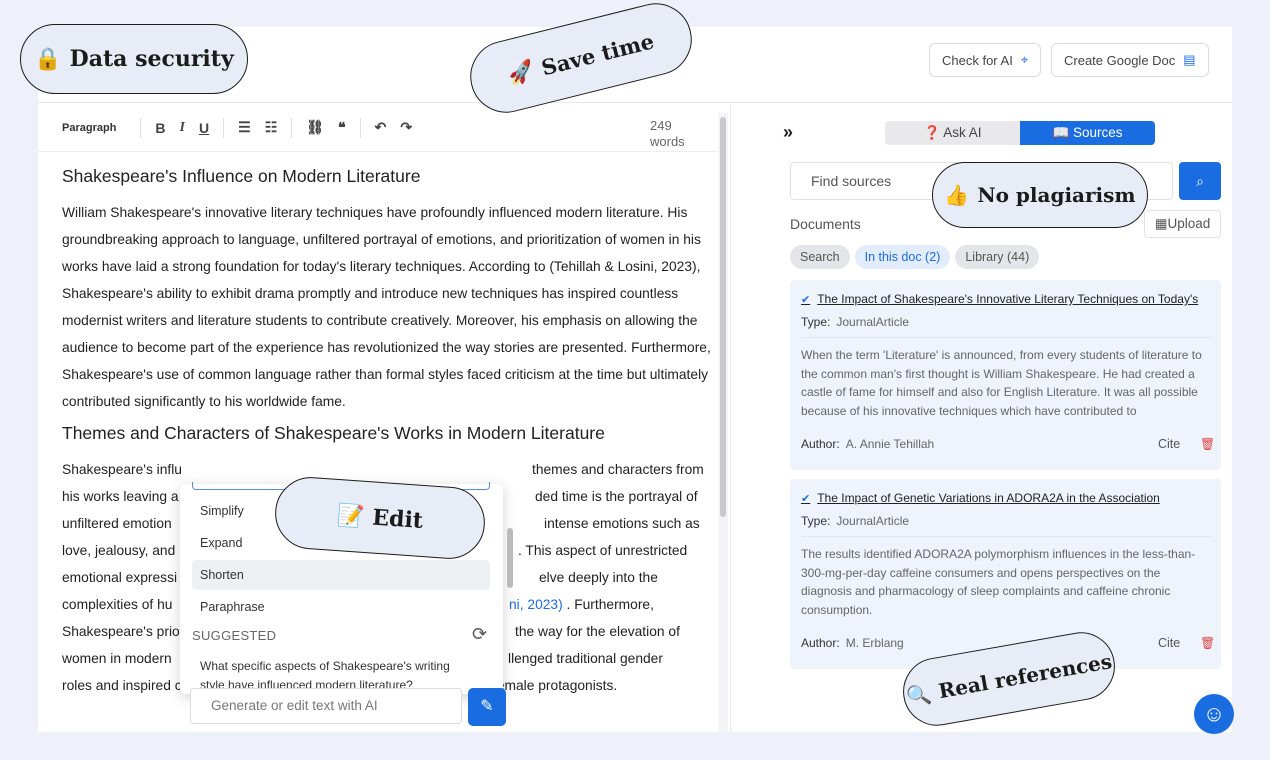 This screenshot has height=760, width=1270. I want to click on target-icon: ⌖, so click(1024, 59).